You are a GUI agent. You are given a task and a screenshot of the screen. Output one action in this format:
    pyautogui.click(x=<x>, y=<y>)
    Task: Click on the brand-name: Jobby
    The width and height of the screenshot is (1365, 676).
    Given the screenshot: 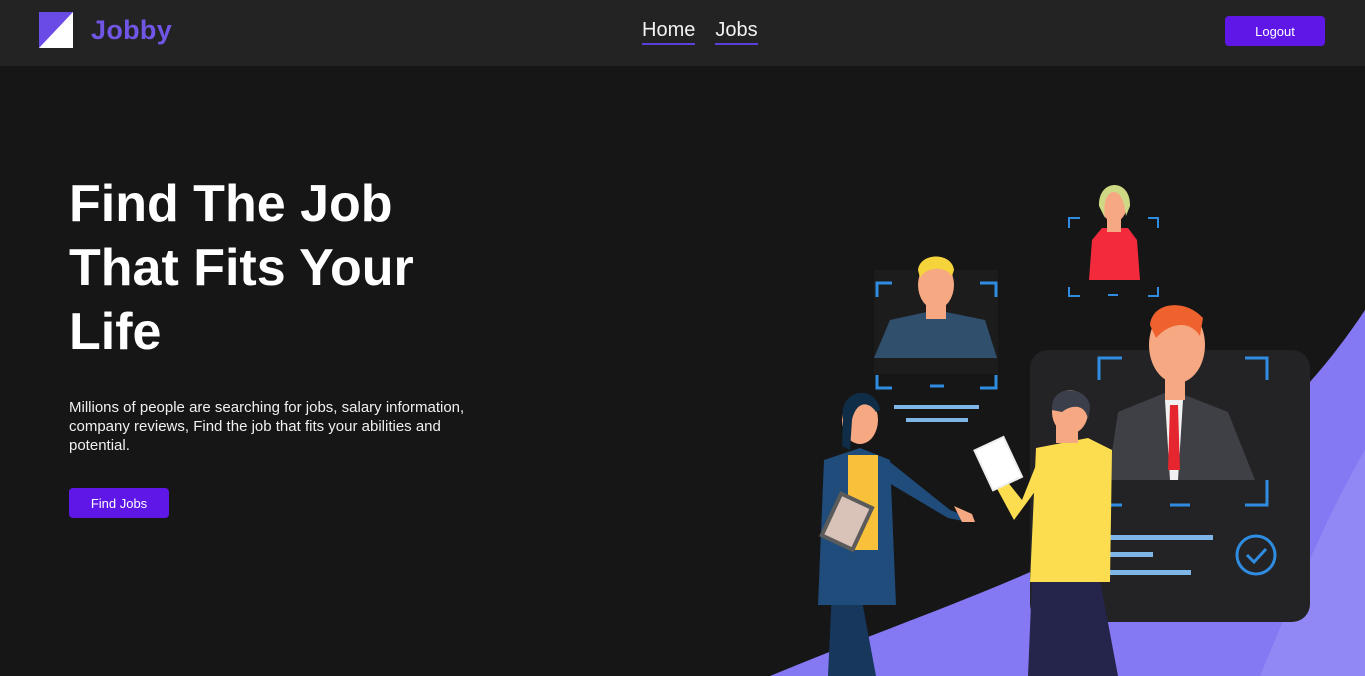 What is the action you would take?
    pyautogui.click(x=132, y=29)
    